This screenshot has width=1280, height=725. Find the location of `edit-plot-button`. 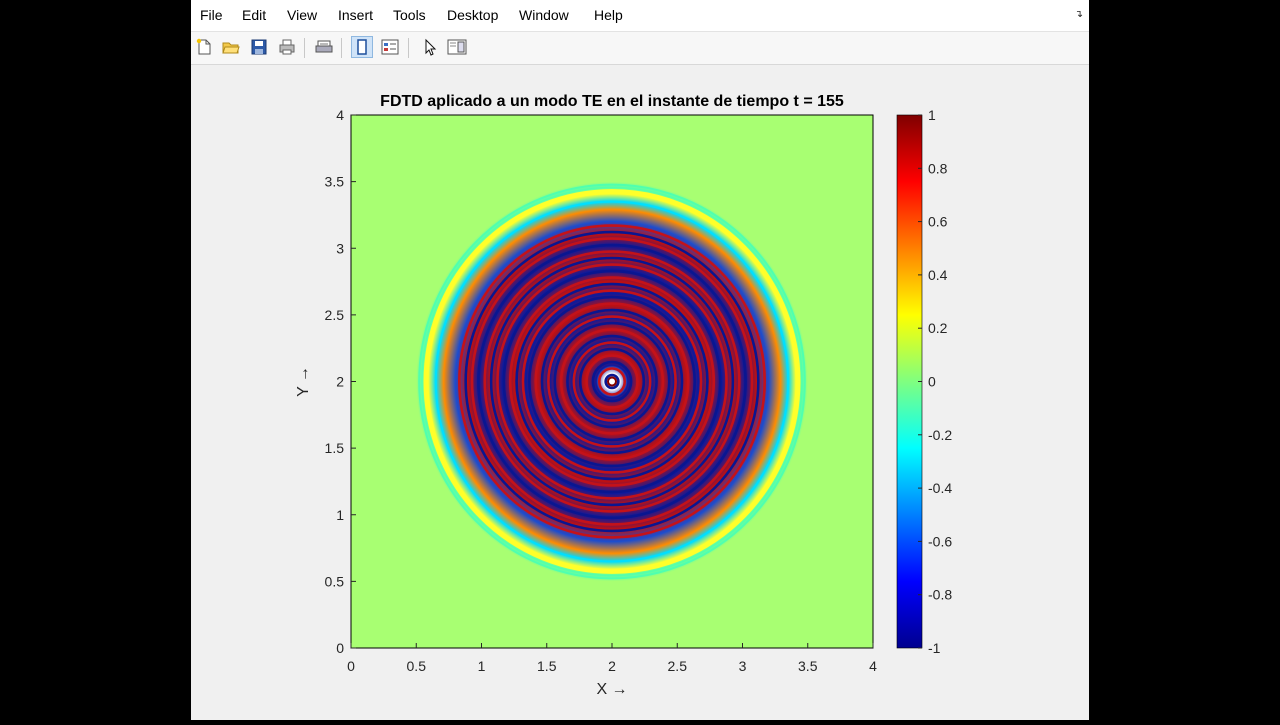

edit-plot-button is located at coordinates (430, 47).